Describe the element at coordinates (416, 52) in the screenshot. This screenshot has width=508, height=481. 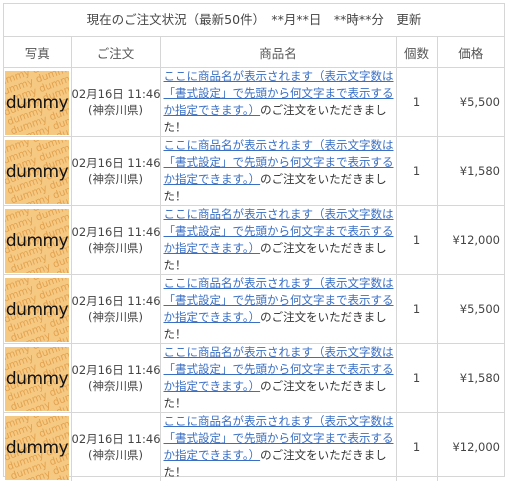
I see `column-header-quantity: 個数` at that location.